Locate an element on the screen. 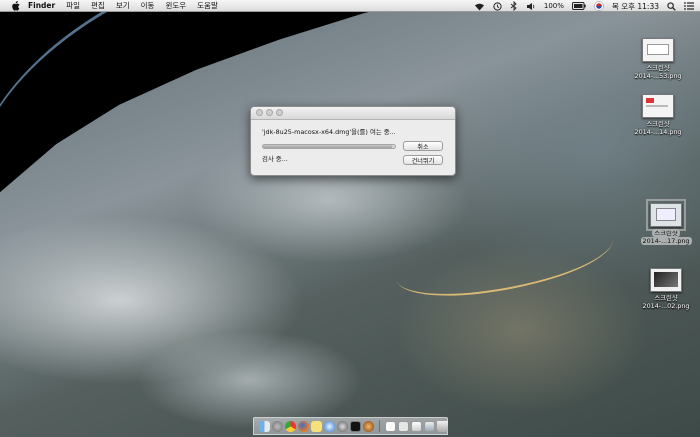  dvd-player-icon is located at coordinates (368, 426).